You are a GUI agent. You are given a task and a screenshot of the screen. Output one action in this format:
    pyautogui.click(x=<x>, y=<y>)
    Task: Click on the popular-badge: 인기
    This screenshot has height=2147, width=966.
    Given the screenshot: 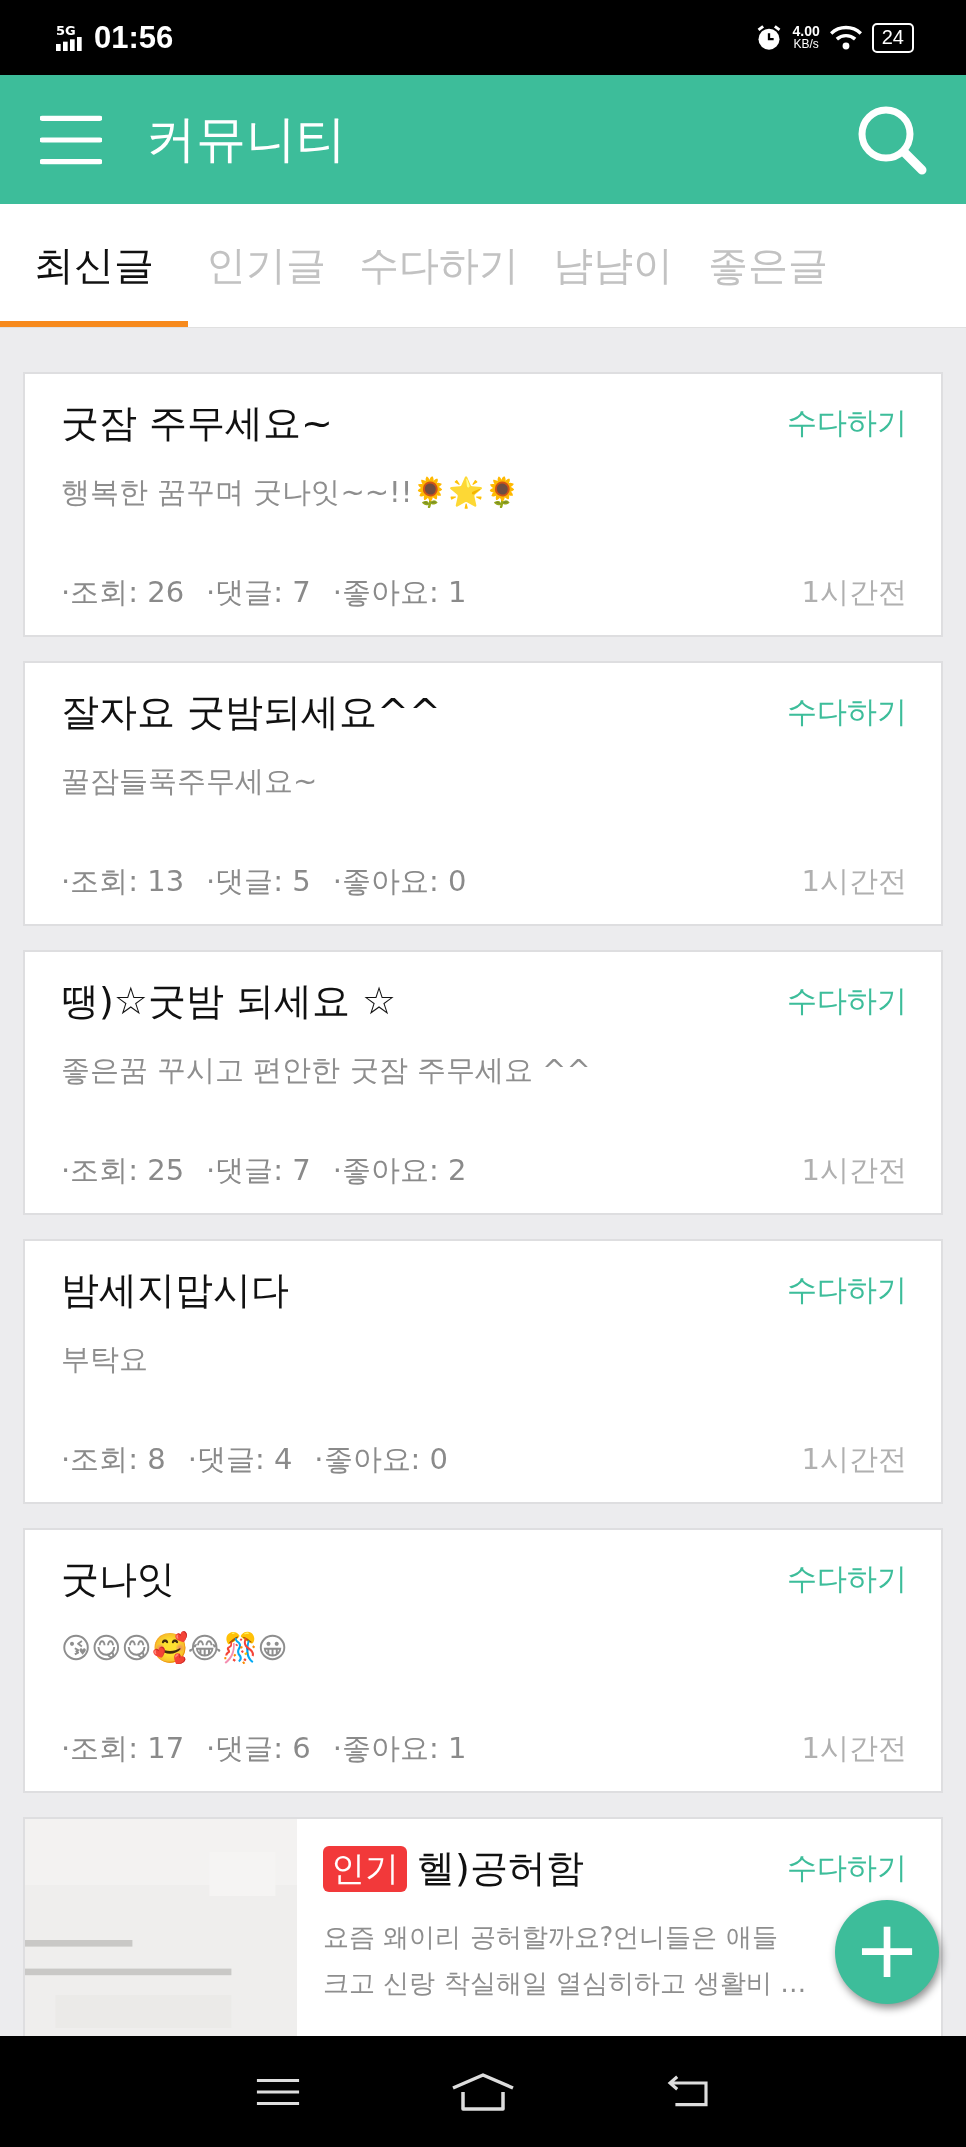 What is the action you would take?
    pyautogui.click(x=365, y=1868)
    